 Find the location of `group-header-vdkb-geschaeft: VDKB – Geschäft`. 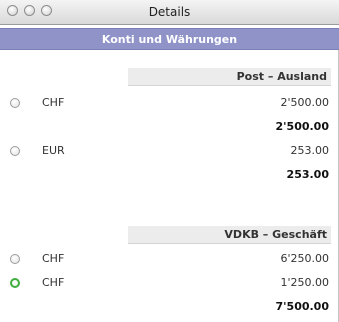

group-header-vdkb-geschaeft: VDKB – Geschäft is located at coordinates (229, 235).